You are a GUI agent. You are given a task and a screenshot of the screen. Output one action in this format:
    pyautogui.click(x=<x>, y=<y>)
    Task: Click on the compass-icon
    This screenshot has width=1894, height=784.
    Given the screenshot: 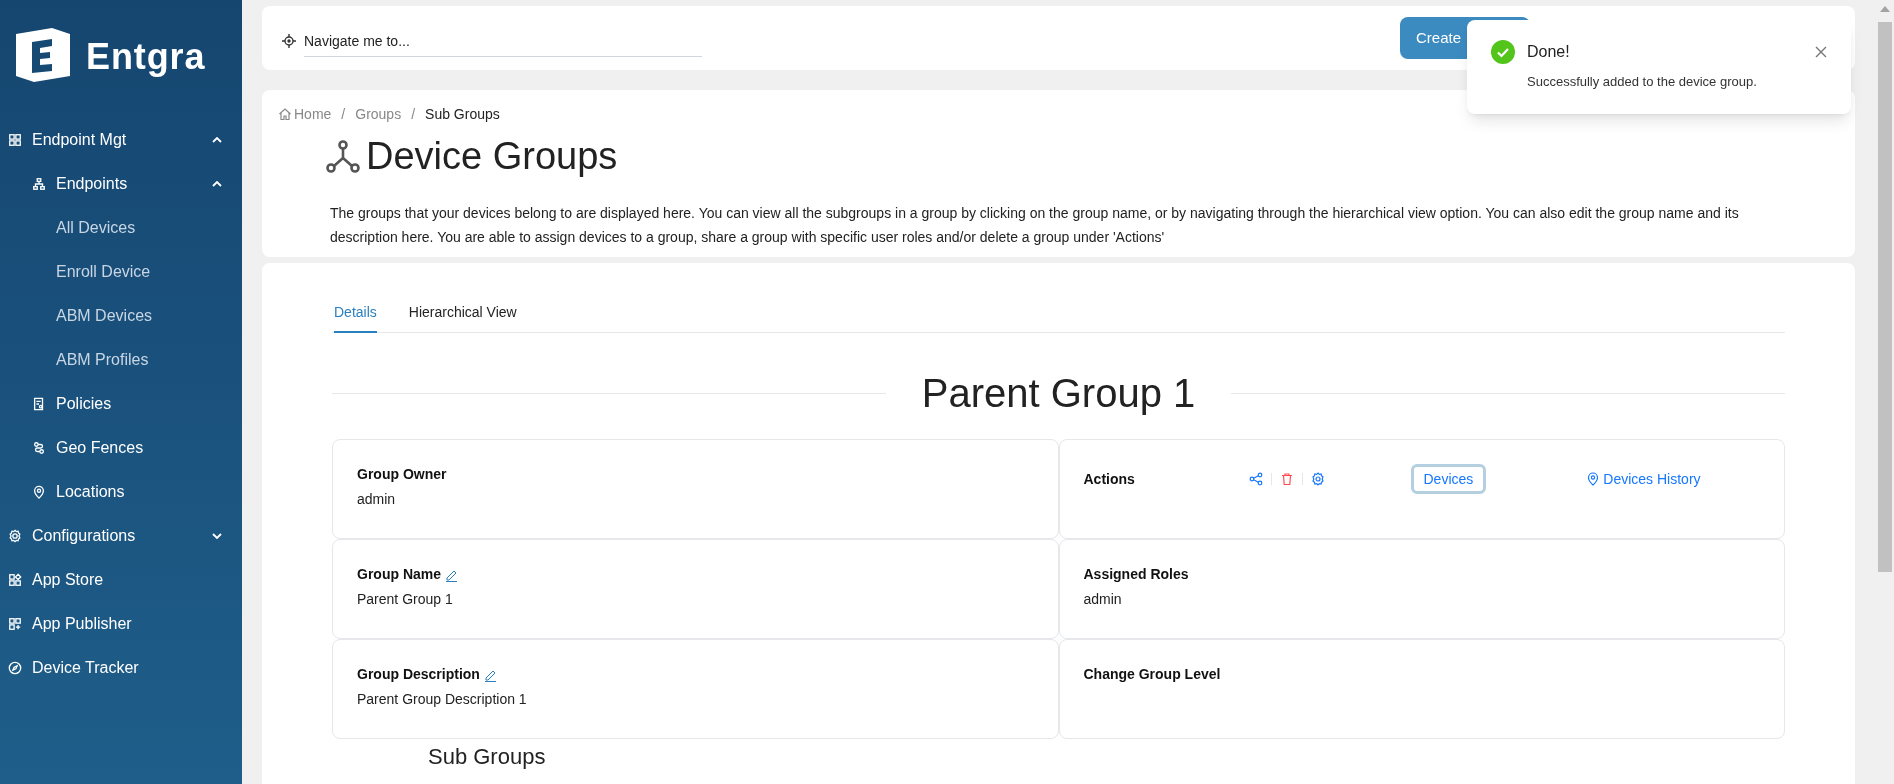 What is the action you would take?
    pyautogui.click(x=15, y=668)
    